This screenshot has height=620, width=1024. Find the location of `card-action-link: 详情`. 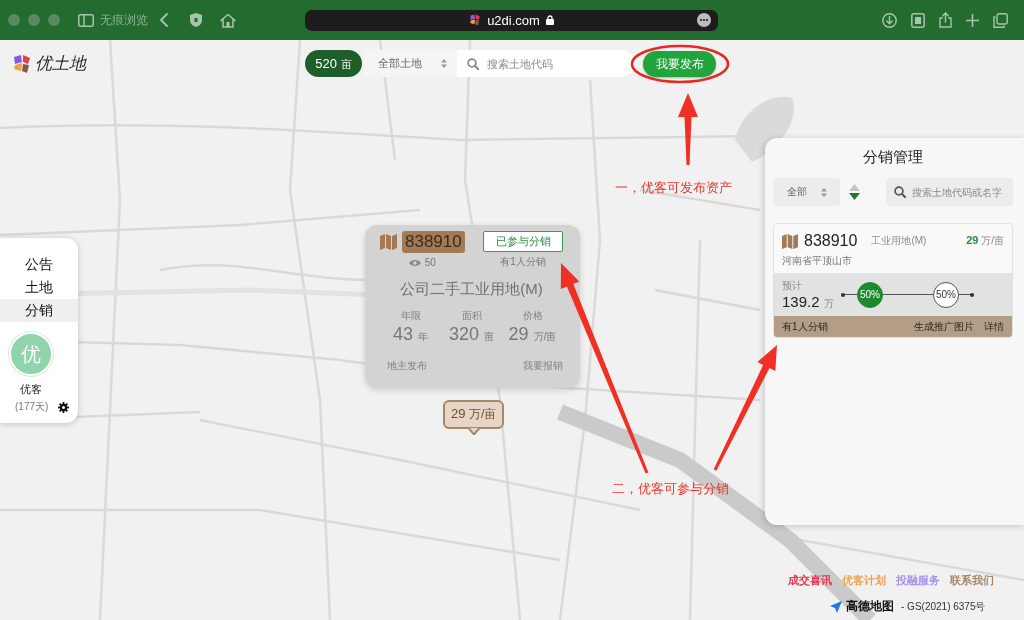

card-action-link: 详情 is located at coordinates (994, 326).